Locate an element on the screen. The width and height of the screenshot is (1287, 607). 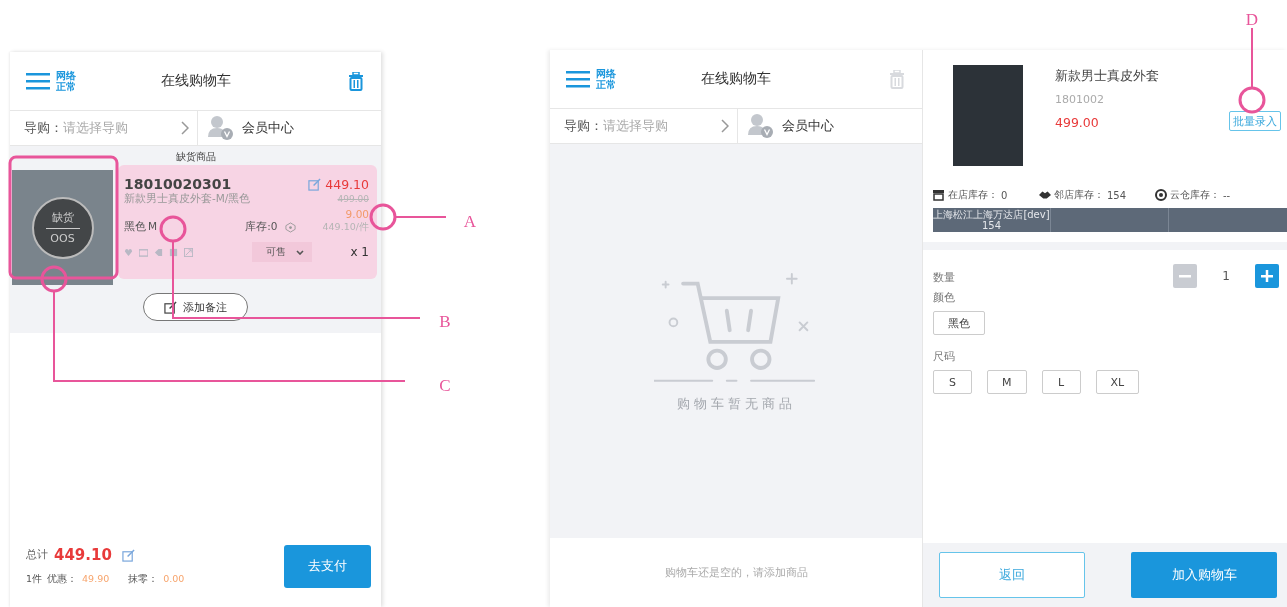
item-price: 449.10 is located at coordinates (347, 184).